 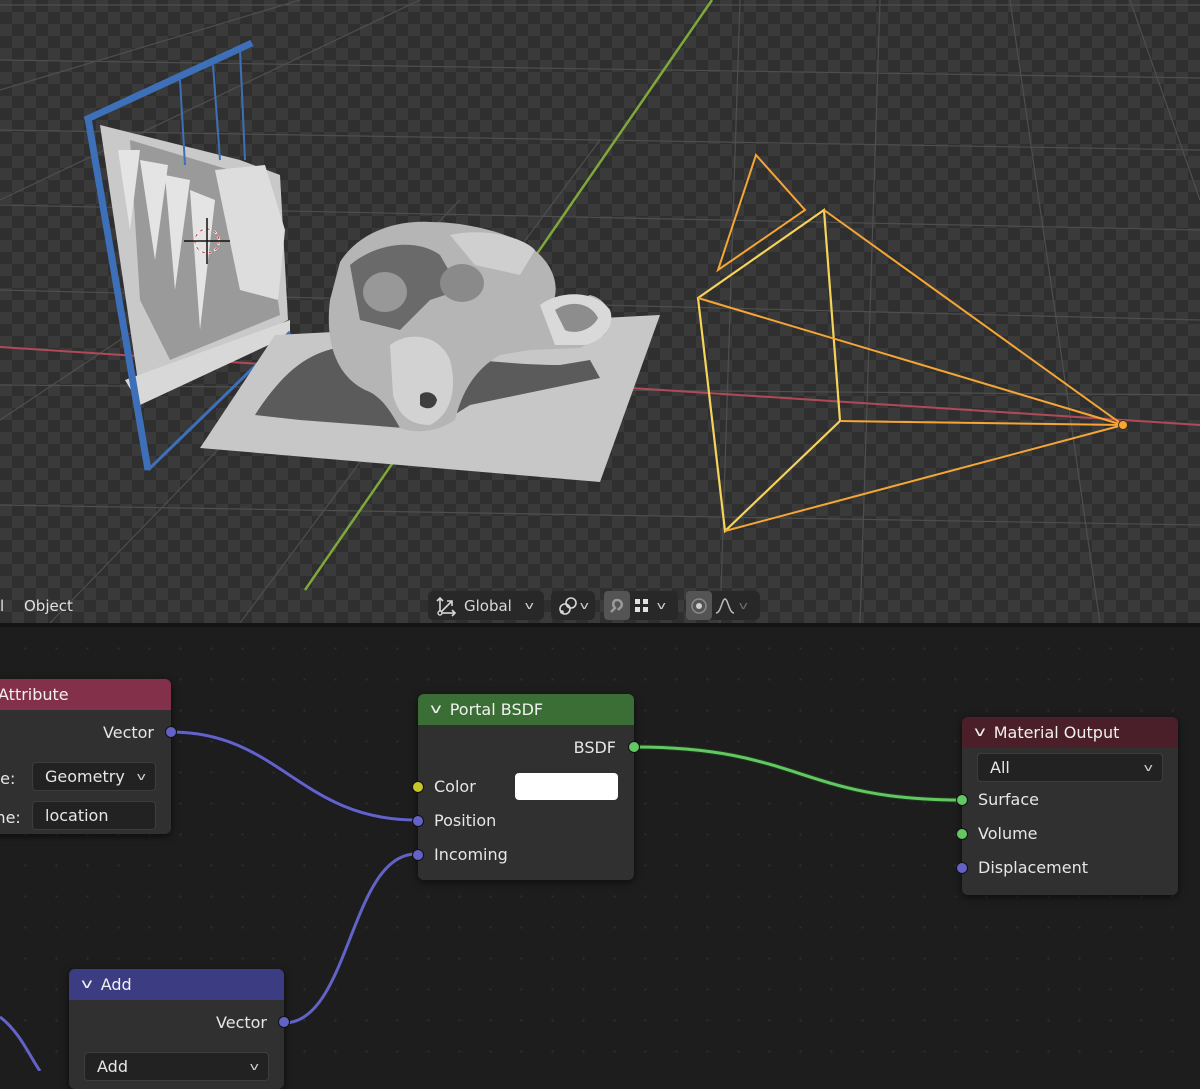 I want to click on menu-object: Object, so click(x=48, y=606).